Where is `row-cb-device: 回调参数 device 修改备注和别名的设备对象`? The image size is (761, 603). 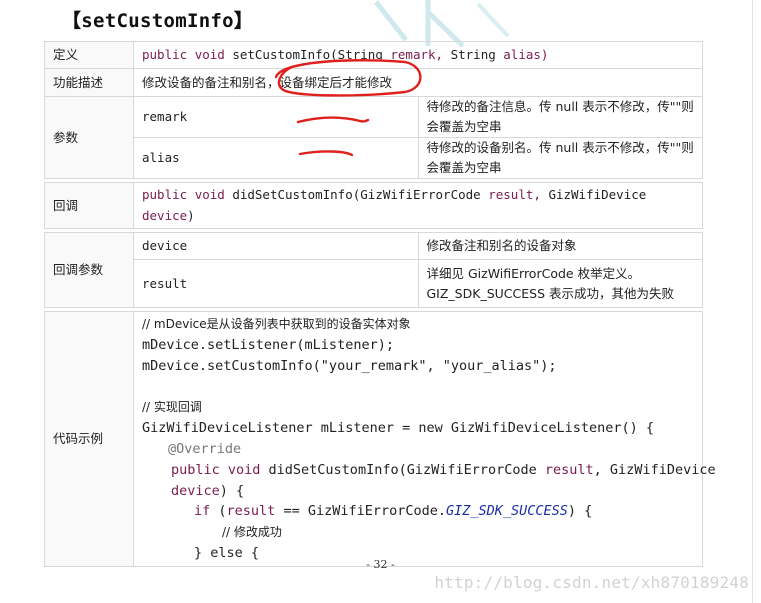
row-cb-device: 回调参数 device 修改备注和别名的设备对象 is located at coordinates (373, 270).